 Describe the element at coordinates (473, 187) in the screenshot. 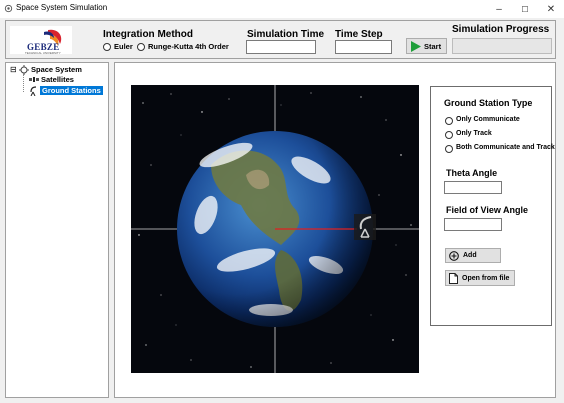

I see `theta-angle-input` at that location.